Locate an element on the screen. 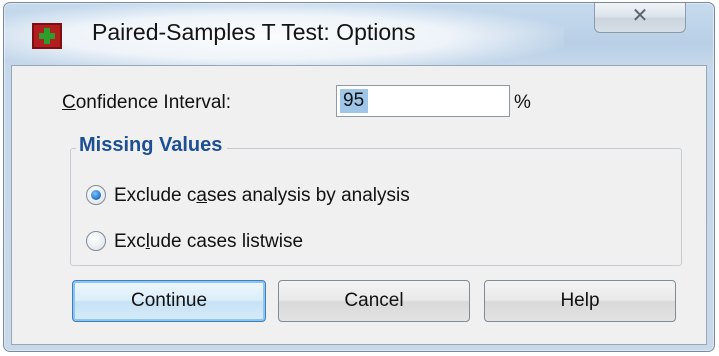 This screenshot has width=719, height=356. close-icon: ✕ is located at coordinates (640, 16).